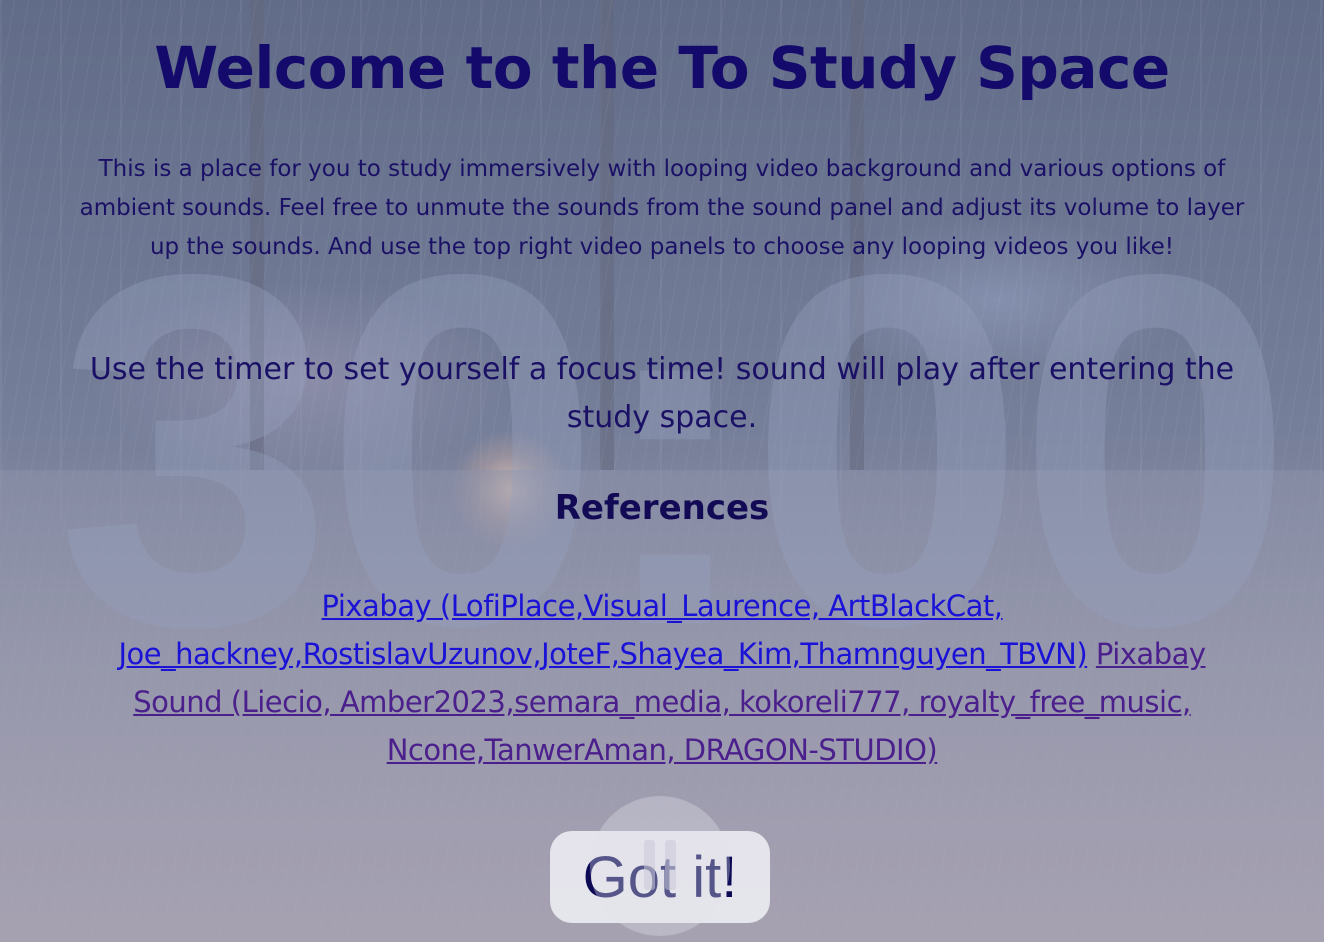  What do you see at coordinates (662, 68) in the screenshot?
I see `page-title: Welcome to the To Study Space` at bounding box center [662, 68].